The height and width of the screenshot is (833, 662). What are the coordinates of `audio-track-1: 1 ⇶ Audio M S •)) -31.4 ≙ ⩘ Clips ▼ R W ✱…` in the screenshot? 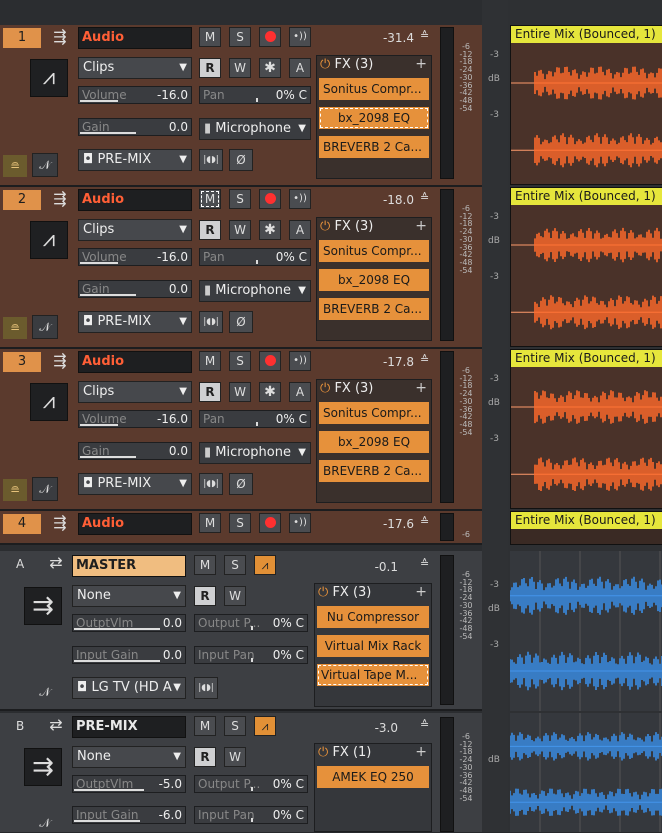 It's located at (241, 106).